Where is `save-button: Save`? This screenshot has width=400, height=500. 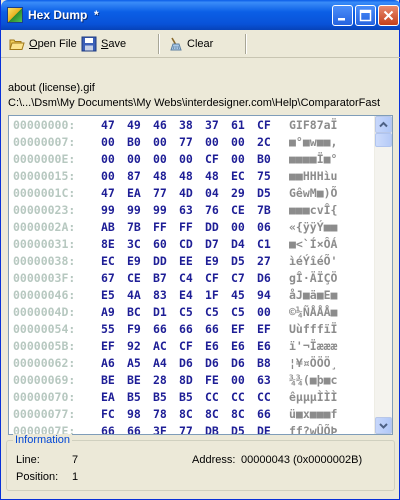 save-button: Save is located at coordinates (103, 44).